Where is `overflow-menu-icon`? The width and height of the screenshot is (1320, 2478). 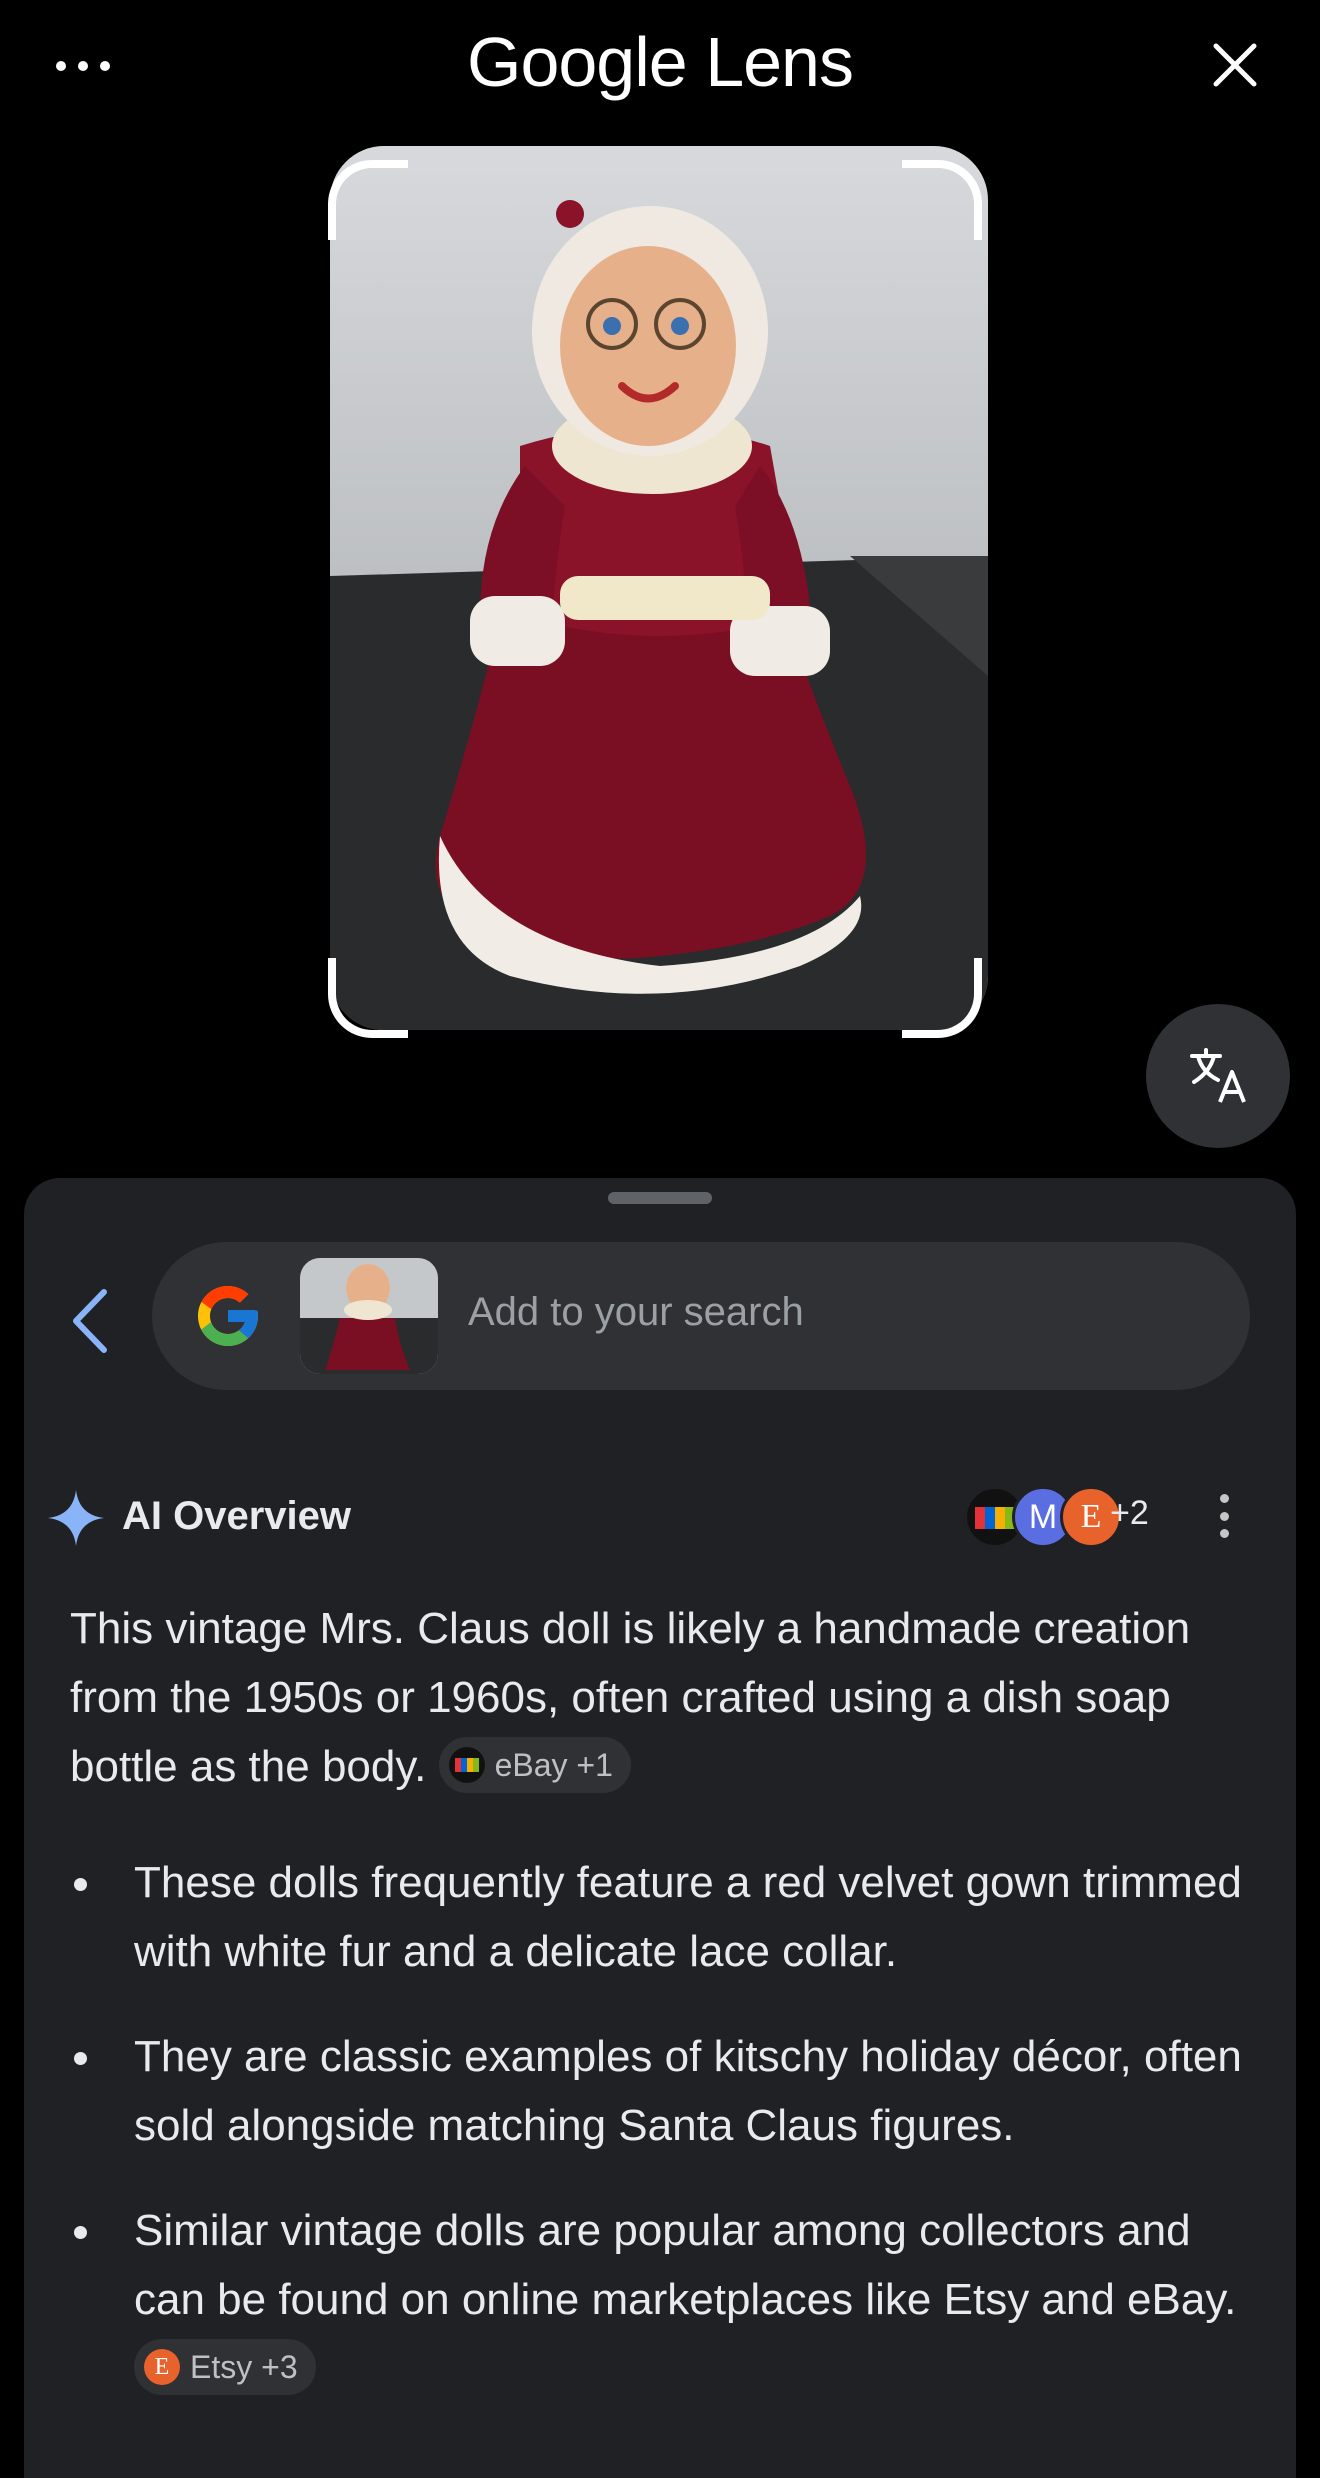 overflow-menu-icon is located at coordinates (1224, 1516).